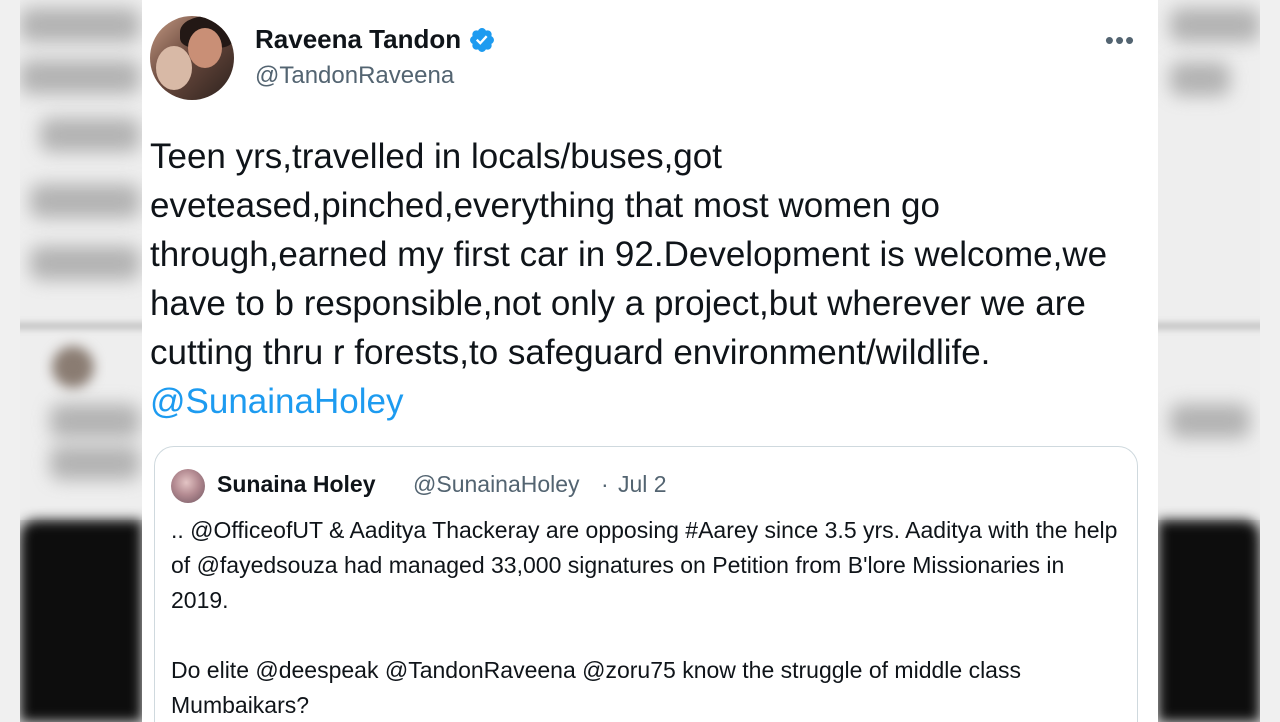 The width and height of the screenshot is (1280, 722). I want to click on more-options-icon: •••, so click(1120, 40).